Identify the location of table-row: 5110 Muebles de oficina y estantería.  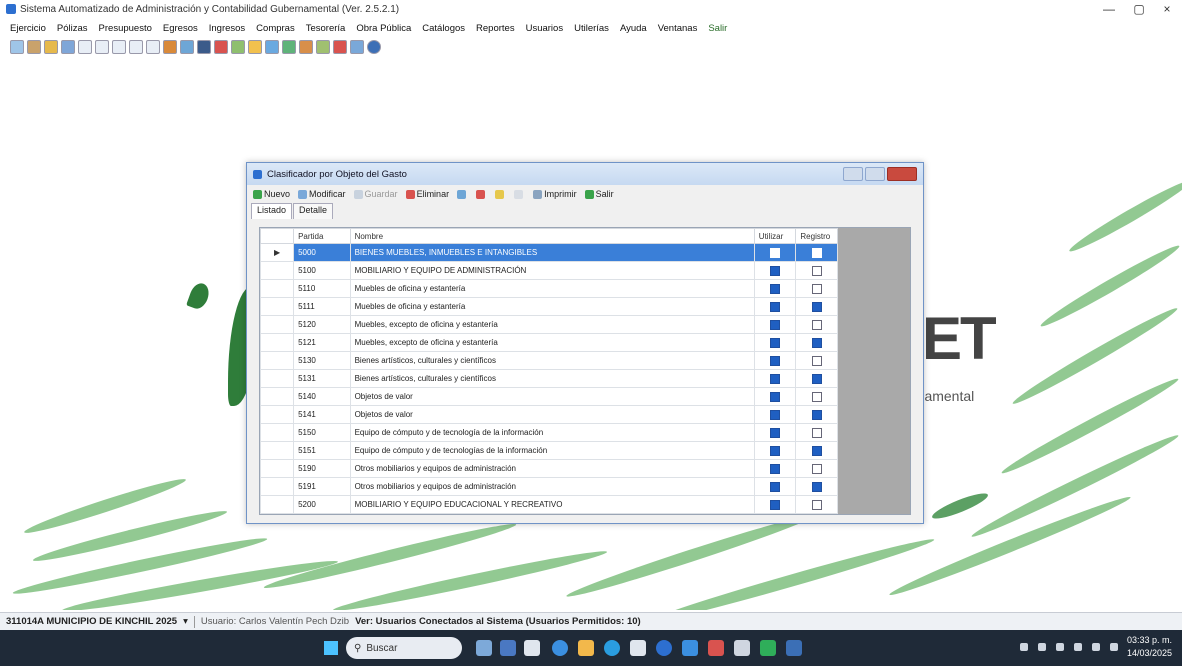
(549, 288).